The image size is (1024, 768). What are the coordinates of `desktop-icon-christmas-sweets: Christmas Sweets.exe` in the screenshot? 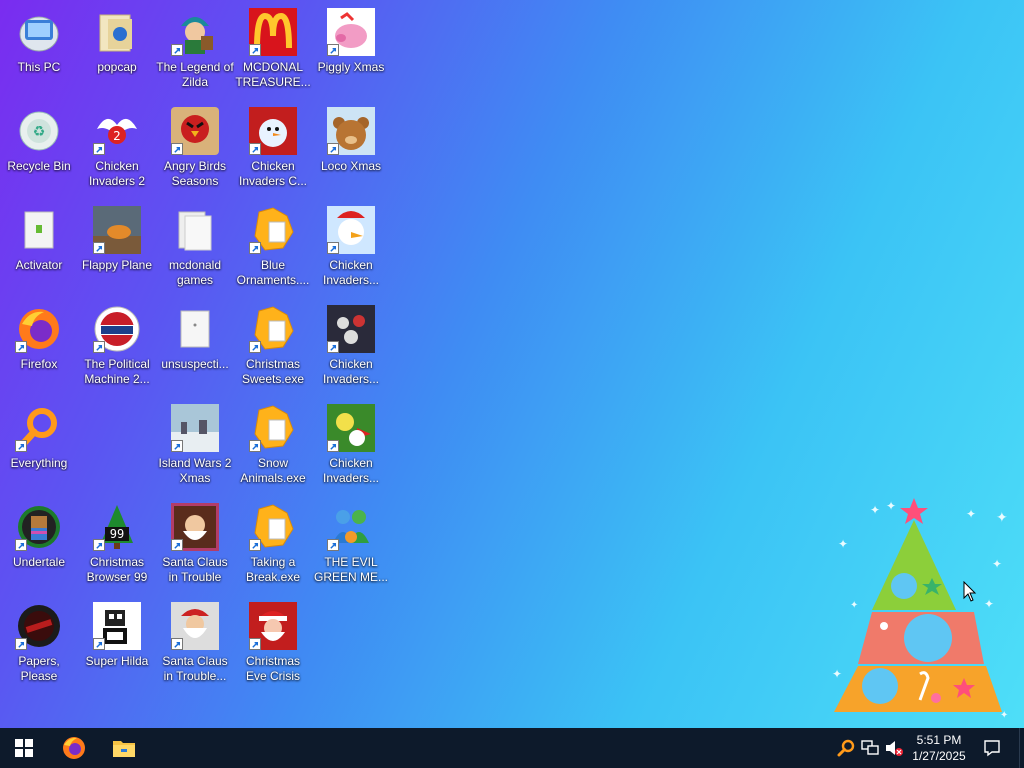 It's located at (273, 347).